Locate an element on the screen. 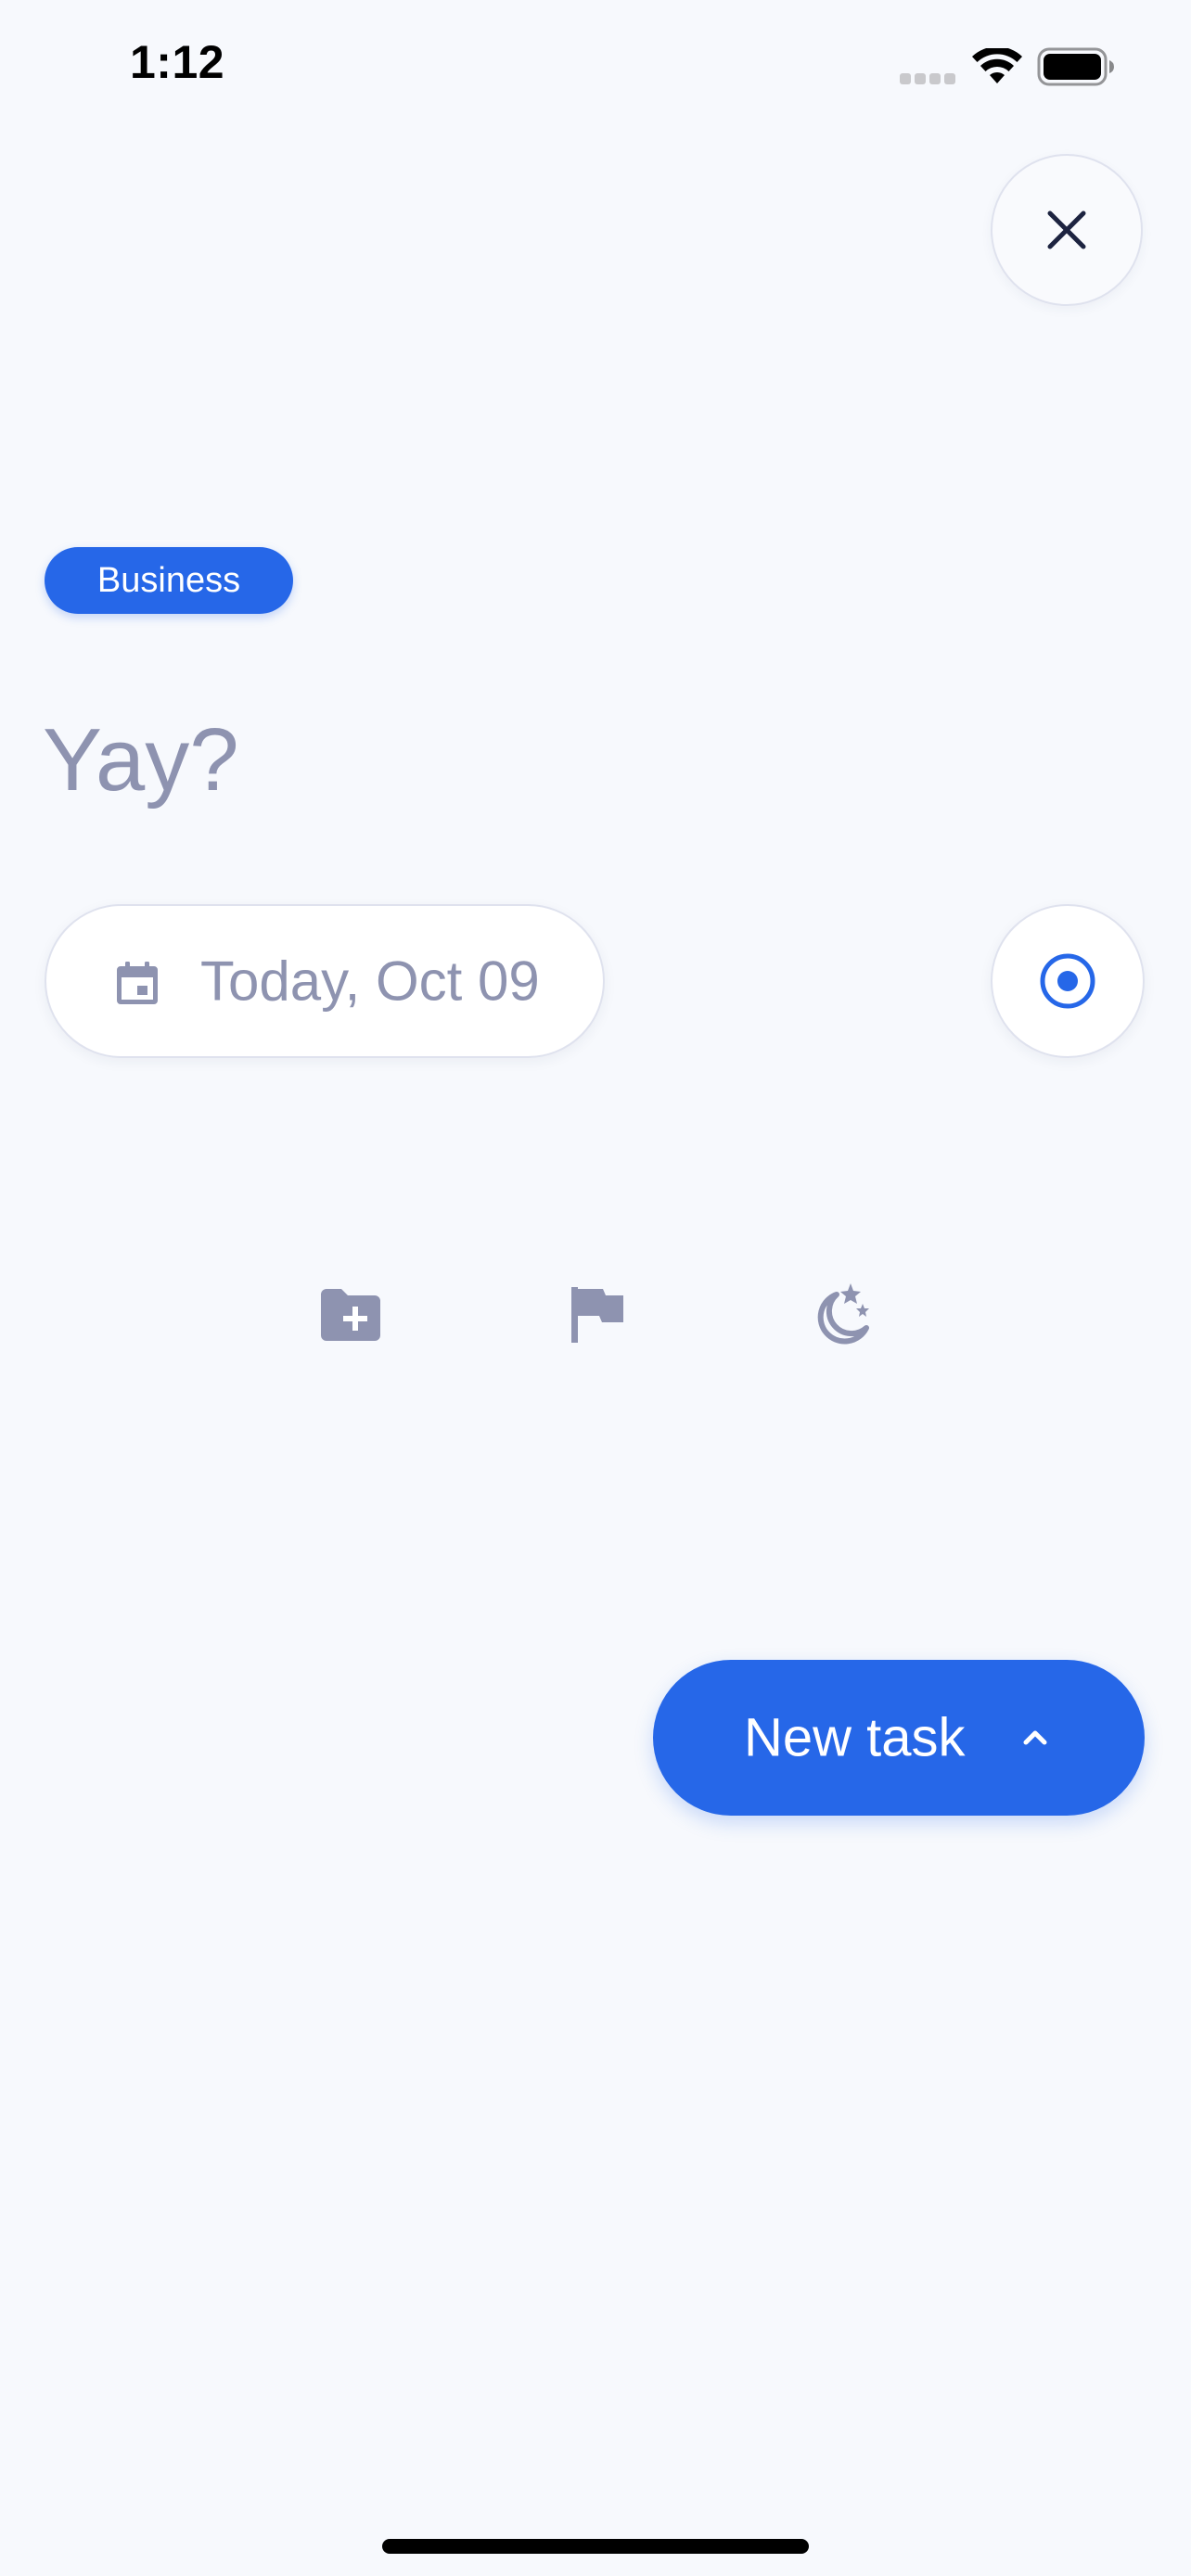 This screenshot has width=1191, height=2576. folder-add-icon is located at coordinates (350, 1315).